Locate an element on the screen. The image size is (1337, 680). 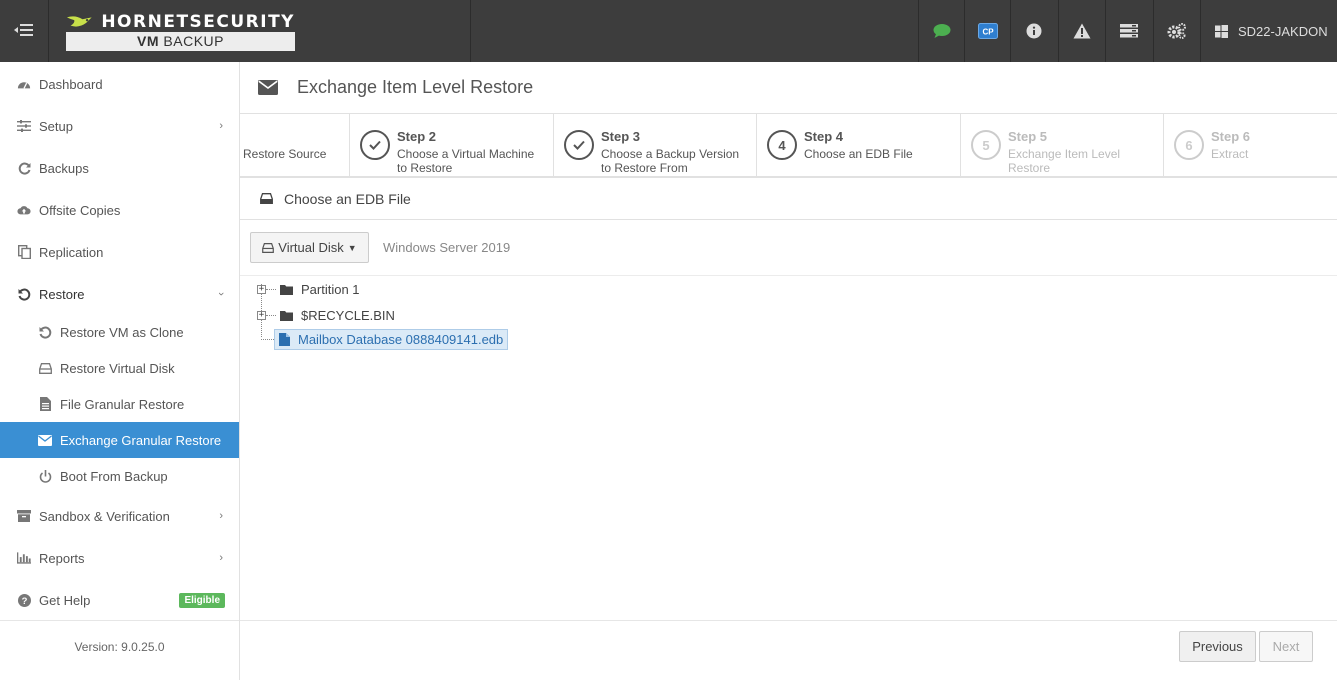
settings-button is located at coordinates (1176, 31).